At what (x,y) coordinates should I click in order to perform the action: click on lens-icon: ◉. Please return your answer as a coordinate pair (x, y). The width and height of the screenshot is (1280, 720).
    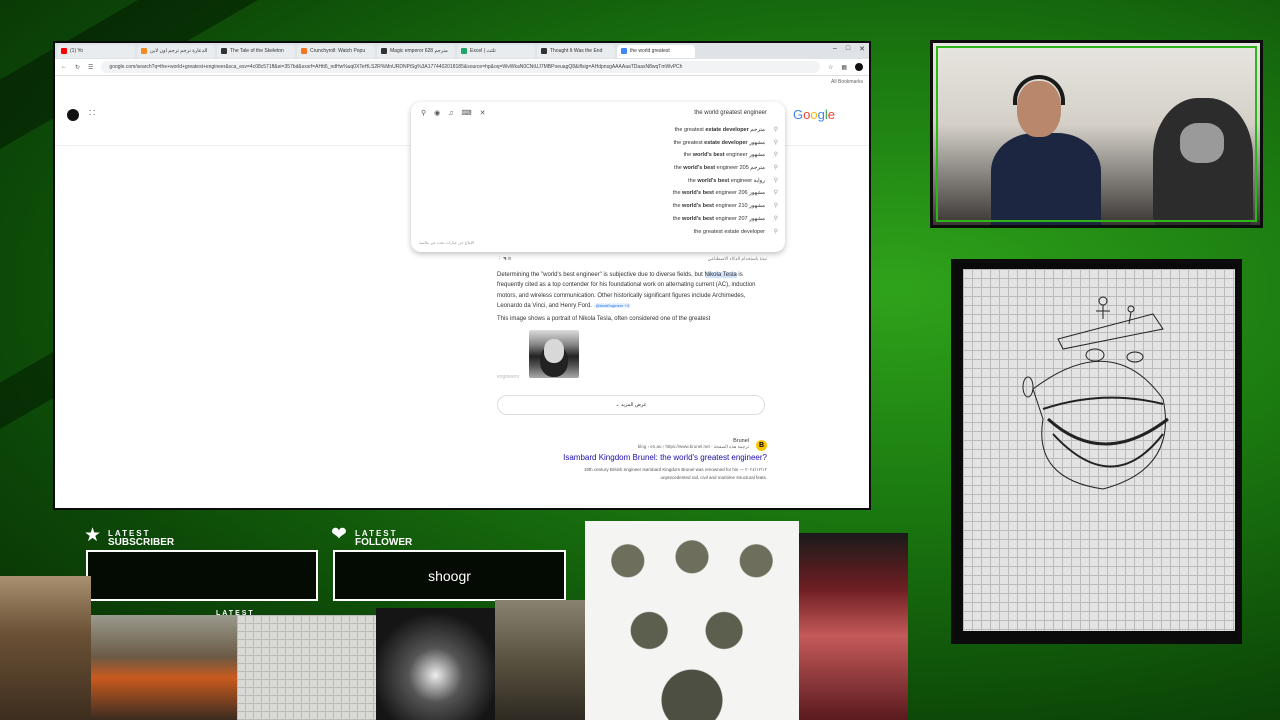
    Looking at the image, I should click on (437, 113).